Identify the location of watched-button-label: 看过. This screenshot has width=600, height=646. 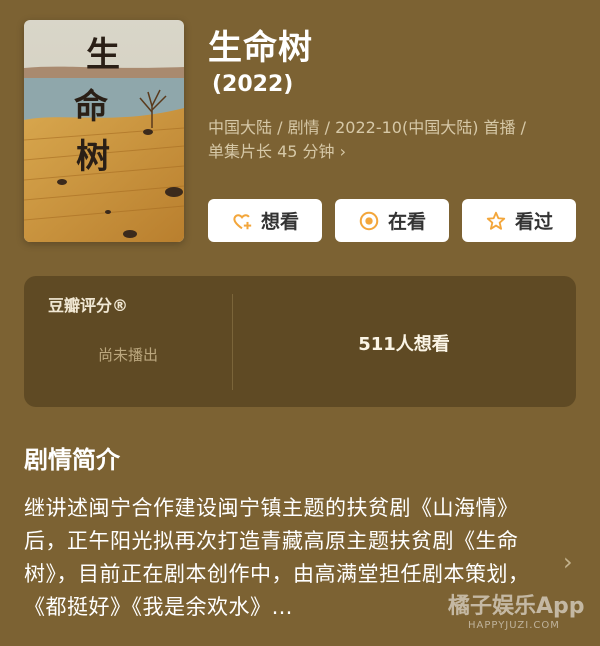
(533, 222).